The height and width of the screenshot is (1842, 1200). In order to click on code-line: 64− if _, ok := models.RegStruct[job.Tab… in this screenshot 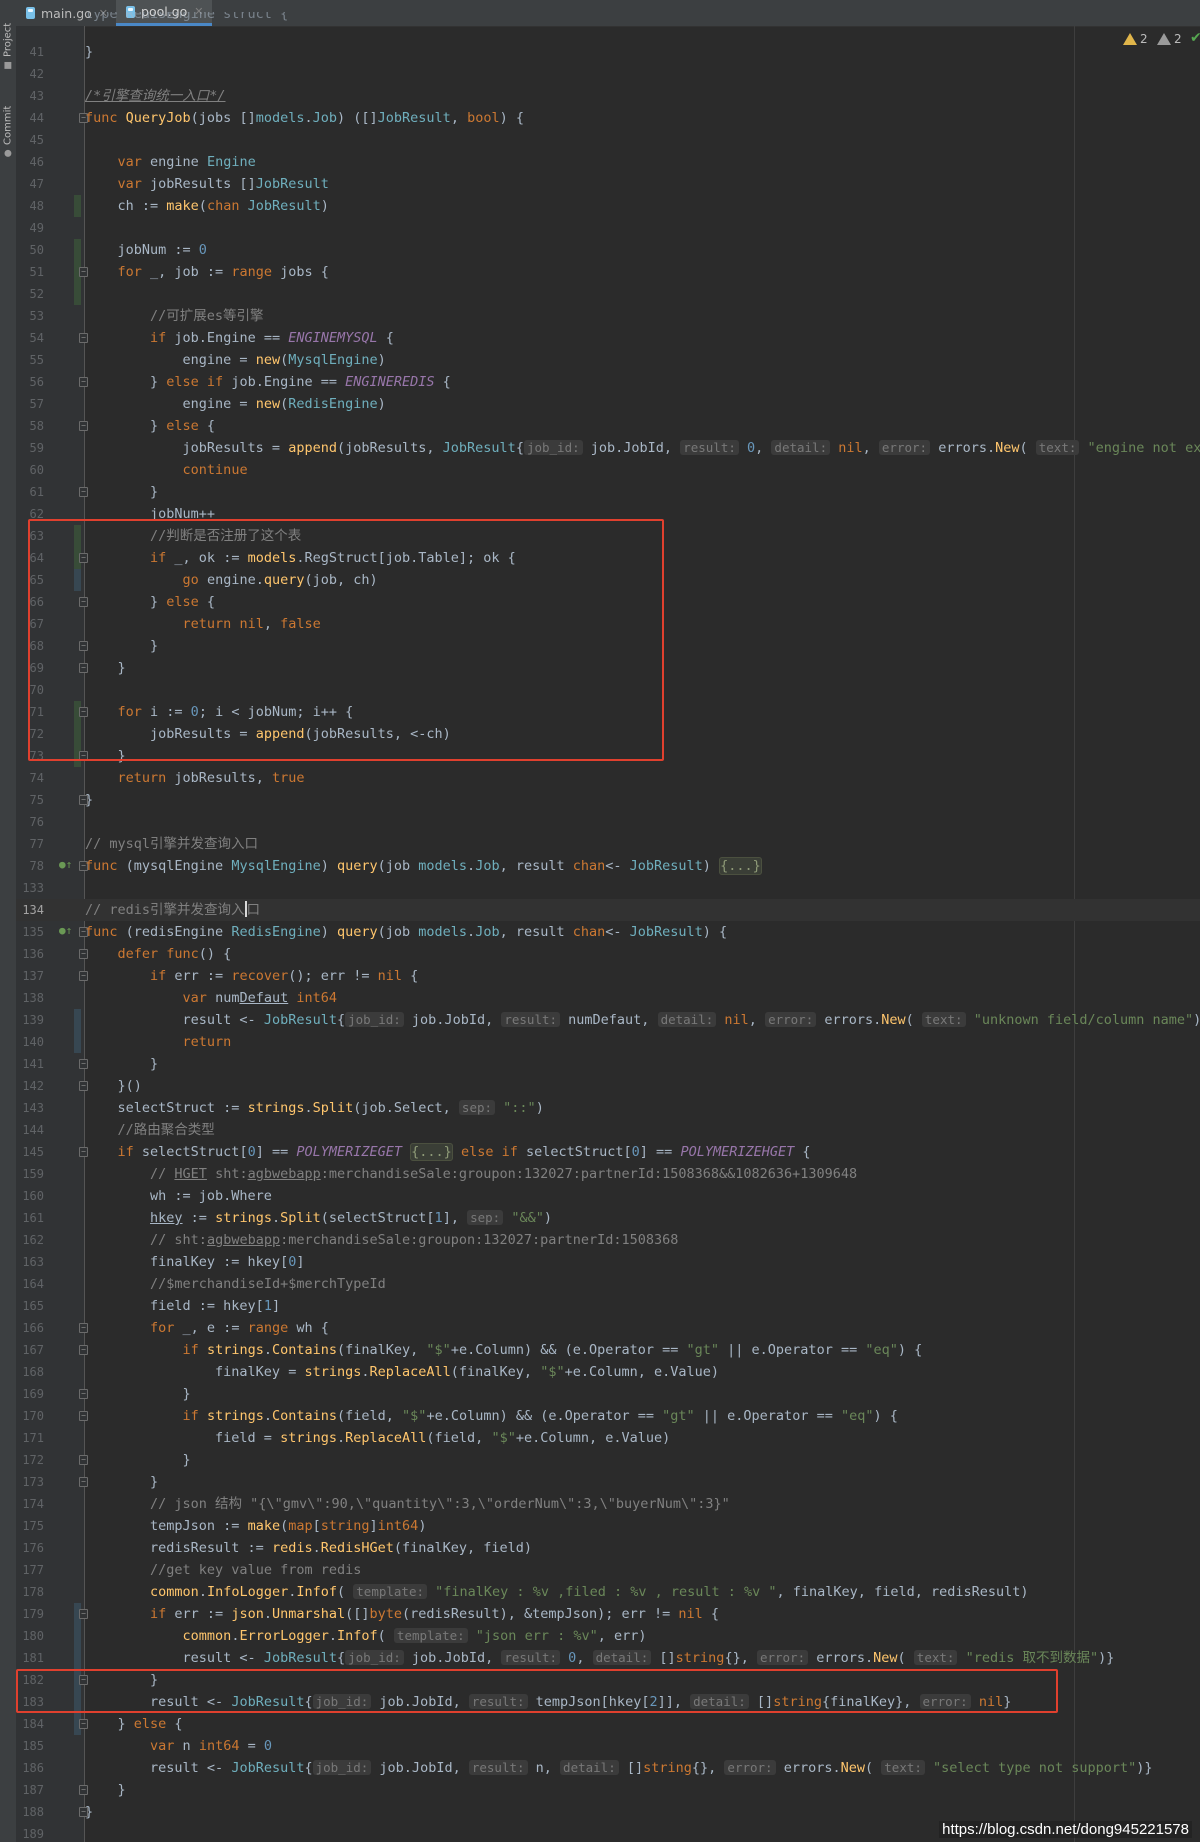, I will do `click(608, 558)`.